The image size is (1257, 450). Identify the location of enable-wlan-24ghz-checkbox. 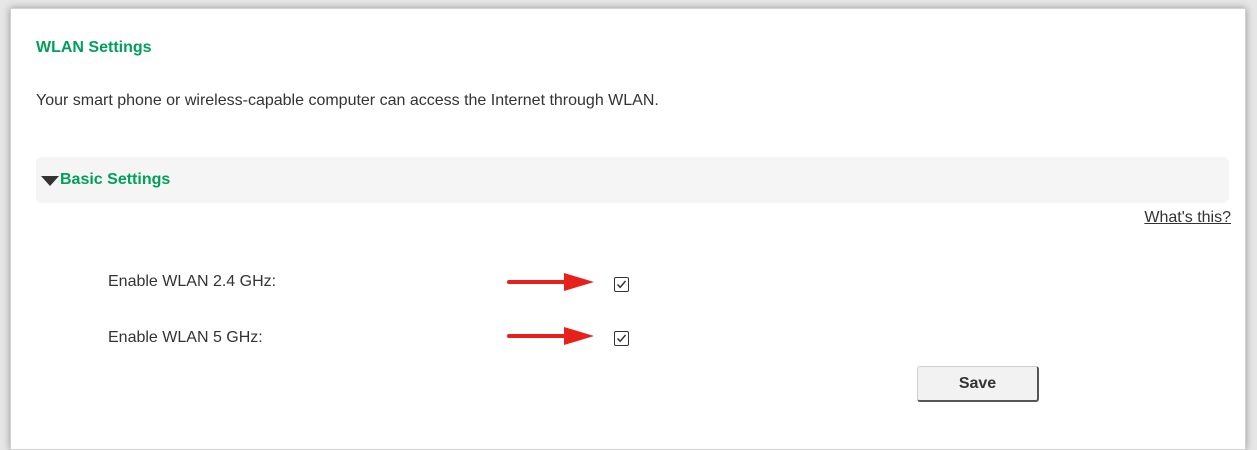
(621, 284).